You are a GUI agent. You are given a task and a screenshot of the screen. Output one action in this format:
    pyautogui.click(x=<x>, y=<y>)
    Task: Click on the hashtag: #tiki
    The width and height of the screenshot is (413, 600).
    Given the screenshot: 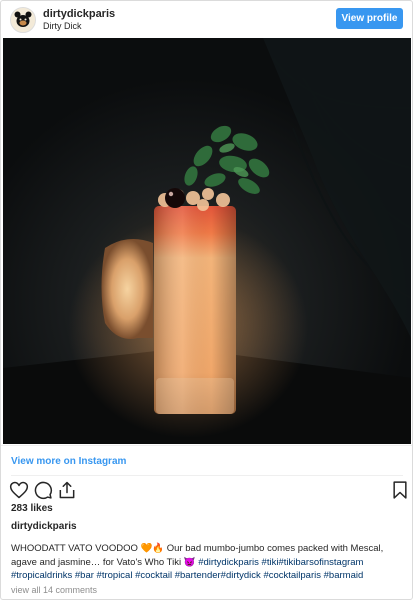 What is the action you would take?
    pyautogui.click(x=270, y=562)
    